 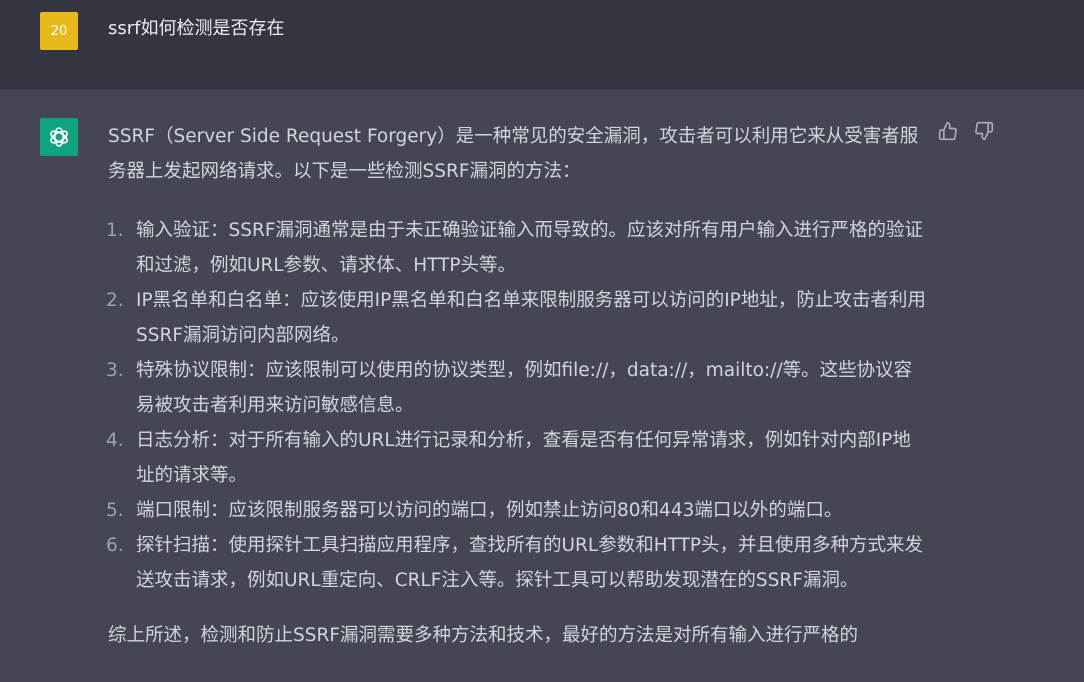 What do you see at coordinates (115, 545) in the screenshot?
I see `list-item-number: 6.` at bounding box center [115, 545].